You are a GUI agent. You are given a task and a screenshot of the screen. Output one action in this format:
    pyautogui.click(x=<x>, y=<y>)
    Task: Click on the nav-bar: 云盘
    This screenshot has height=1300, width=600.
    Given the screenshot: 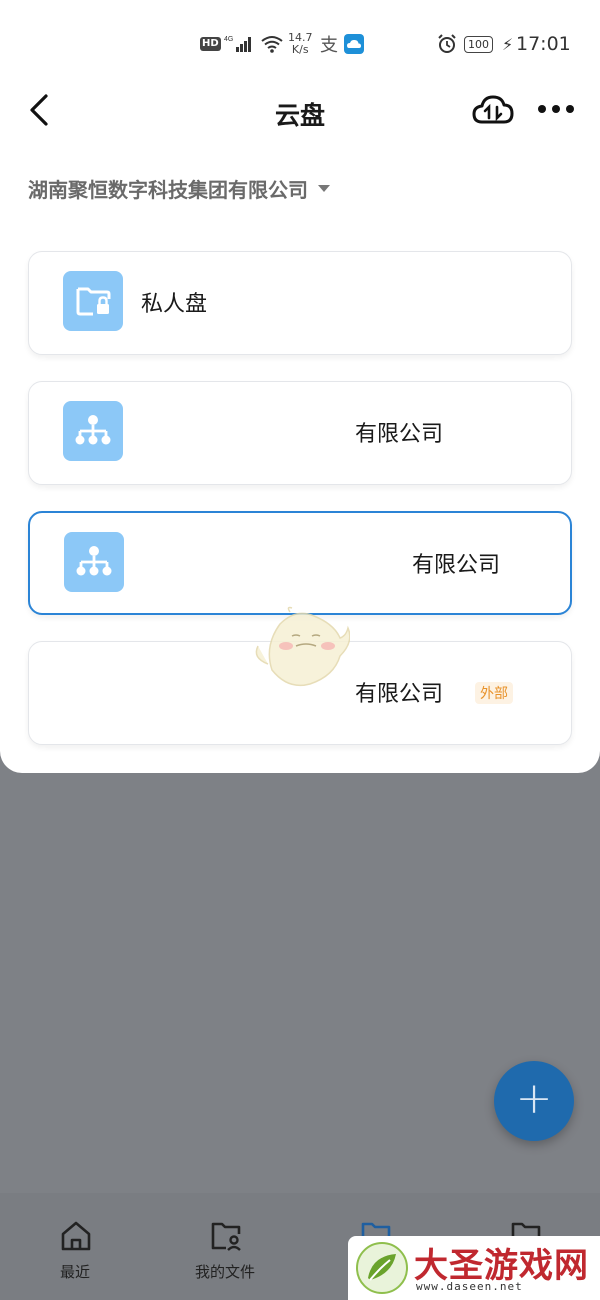 What is the action you would take?
    pyautogui.click(x=300, y=111)
    